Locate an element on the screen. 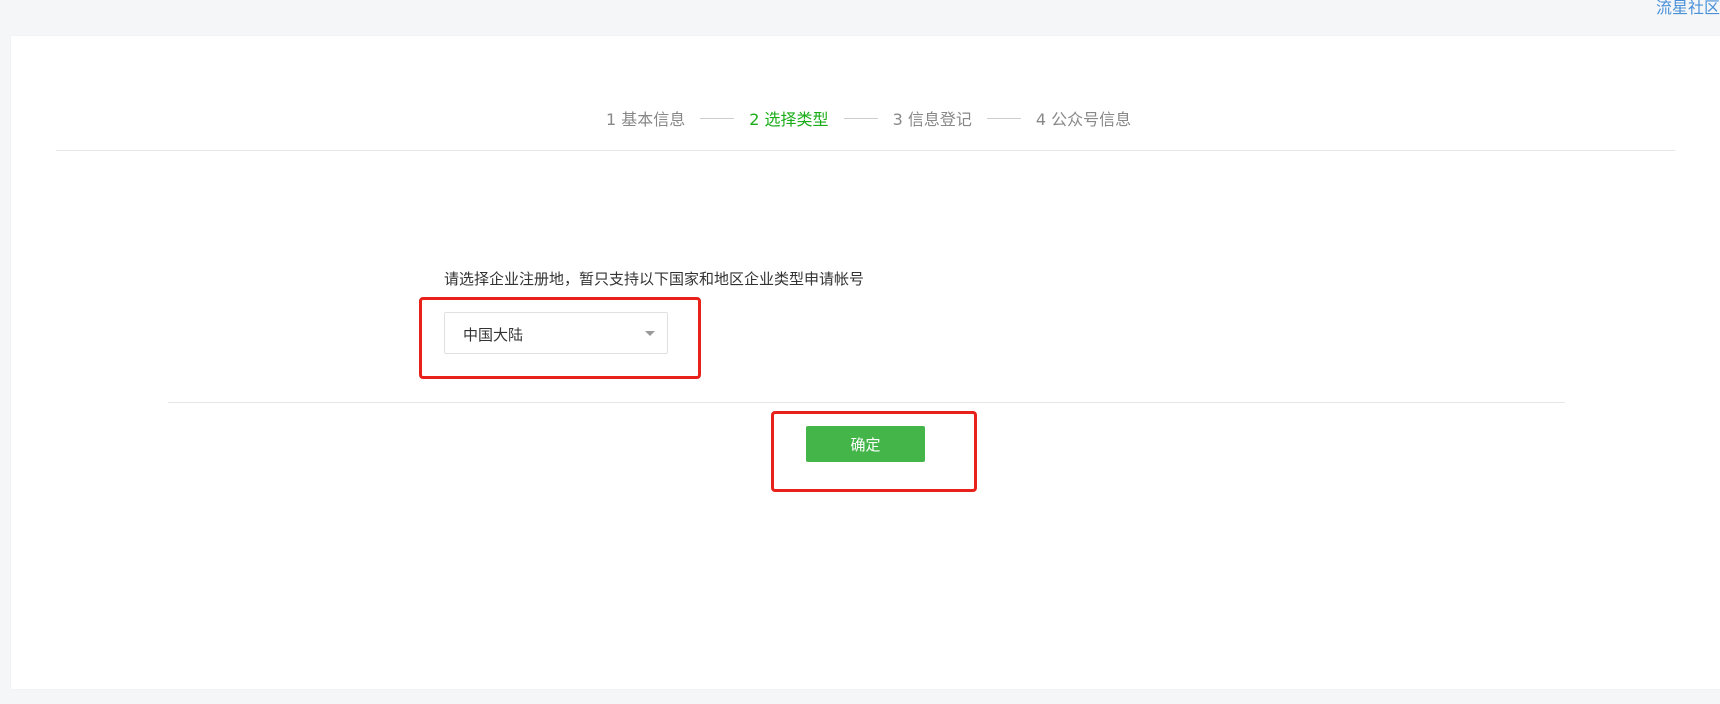  steps-divider is located at coordinates (865, 150).